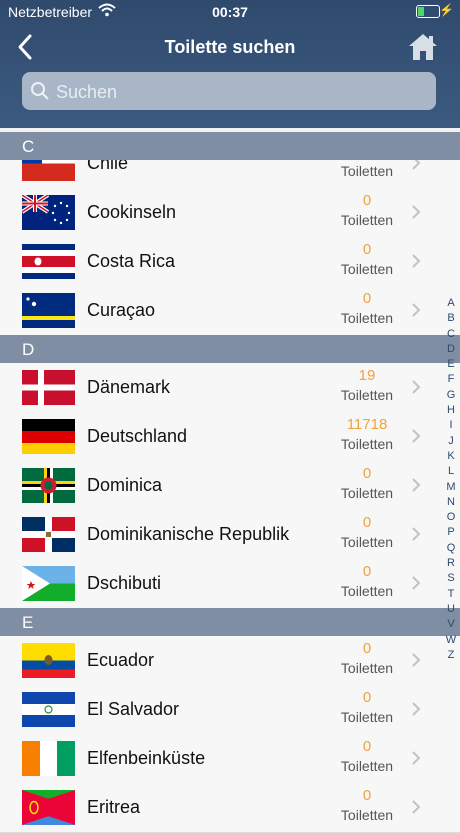 This screenshot has height=833, width=460. I want to click on index-letter: E, so click(451, 364).